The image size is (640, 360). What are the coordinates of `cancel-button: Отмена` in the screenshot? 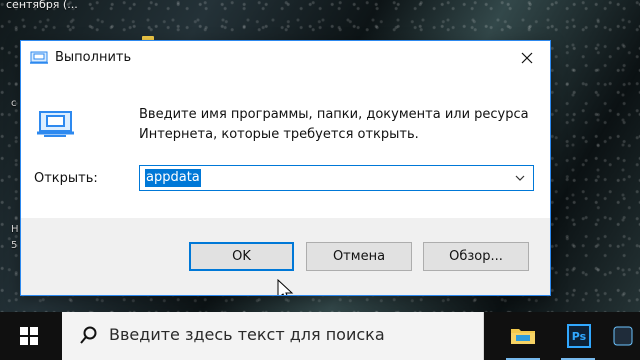 It's located at (359, 256).